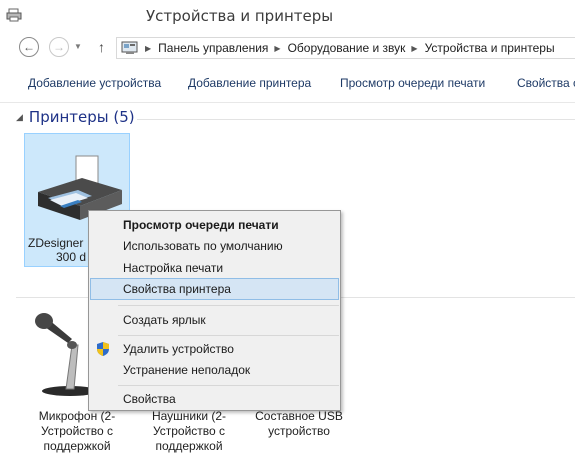 The width and height of the screenshot is (575, 457). I want to click on printer-label-line2: 300 d, so click(71, 257).